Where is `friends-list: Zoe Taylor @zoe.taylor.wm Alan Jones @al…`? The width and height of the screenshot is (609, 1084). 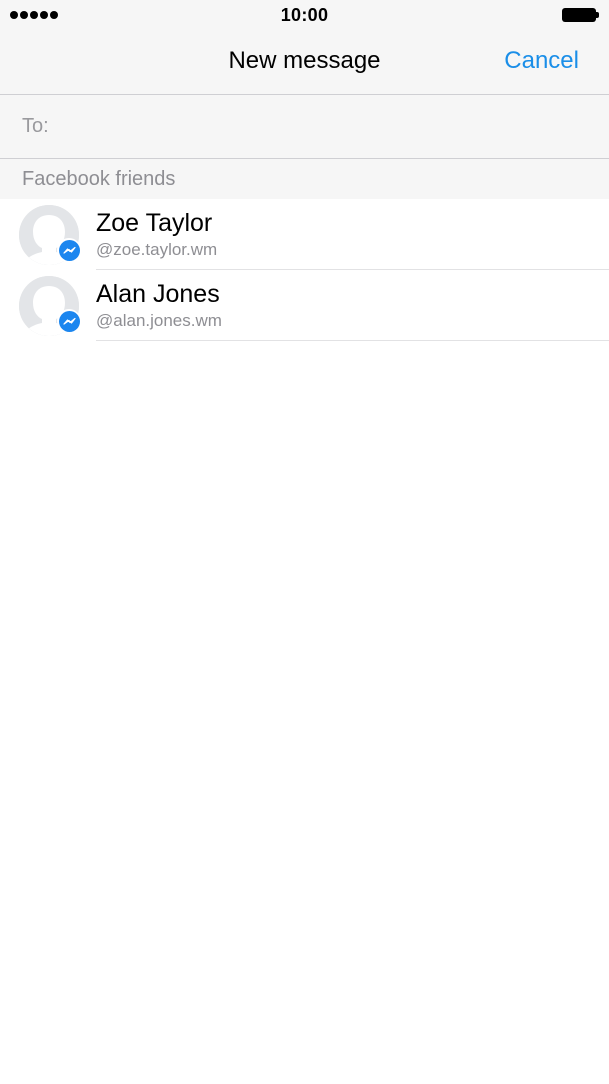
friends-list: Zoe Taylor @zoe.taylor.wm Alan Jones @al… is located at coordinates (304, 270).